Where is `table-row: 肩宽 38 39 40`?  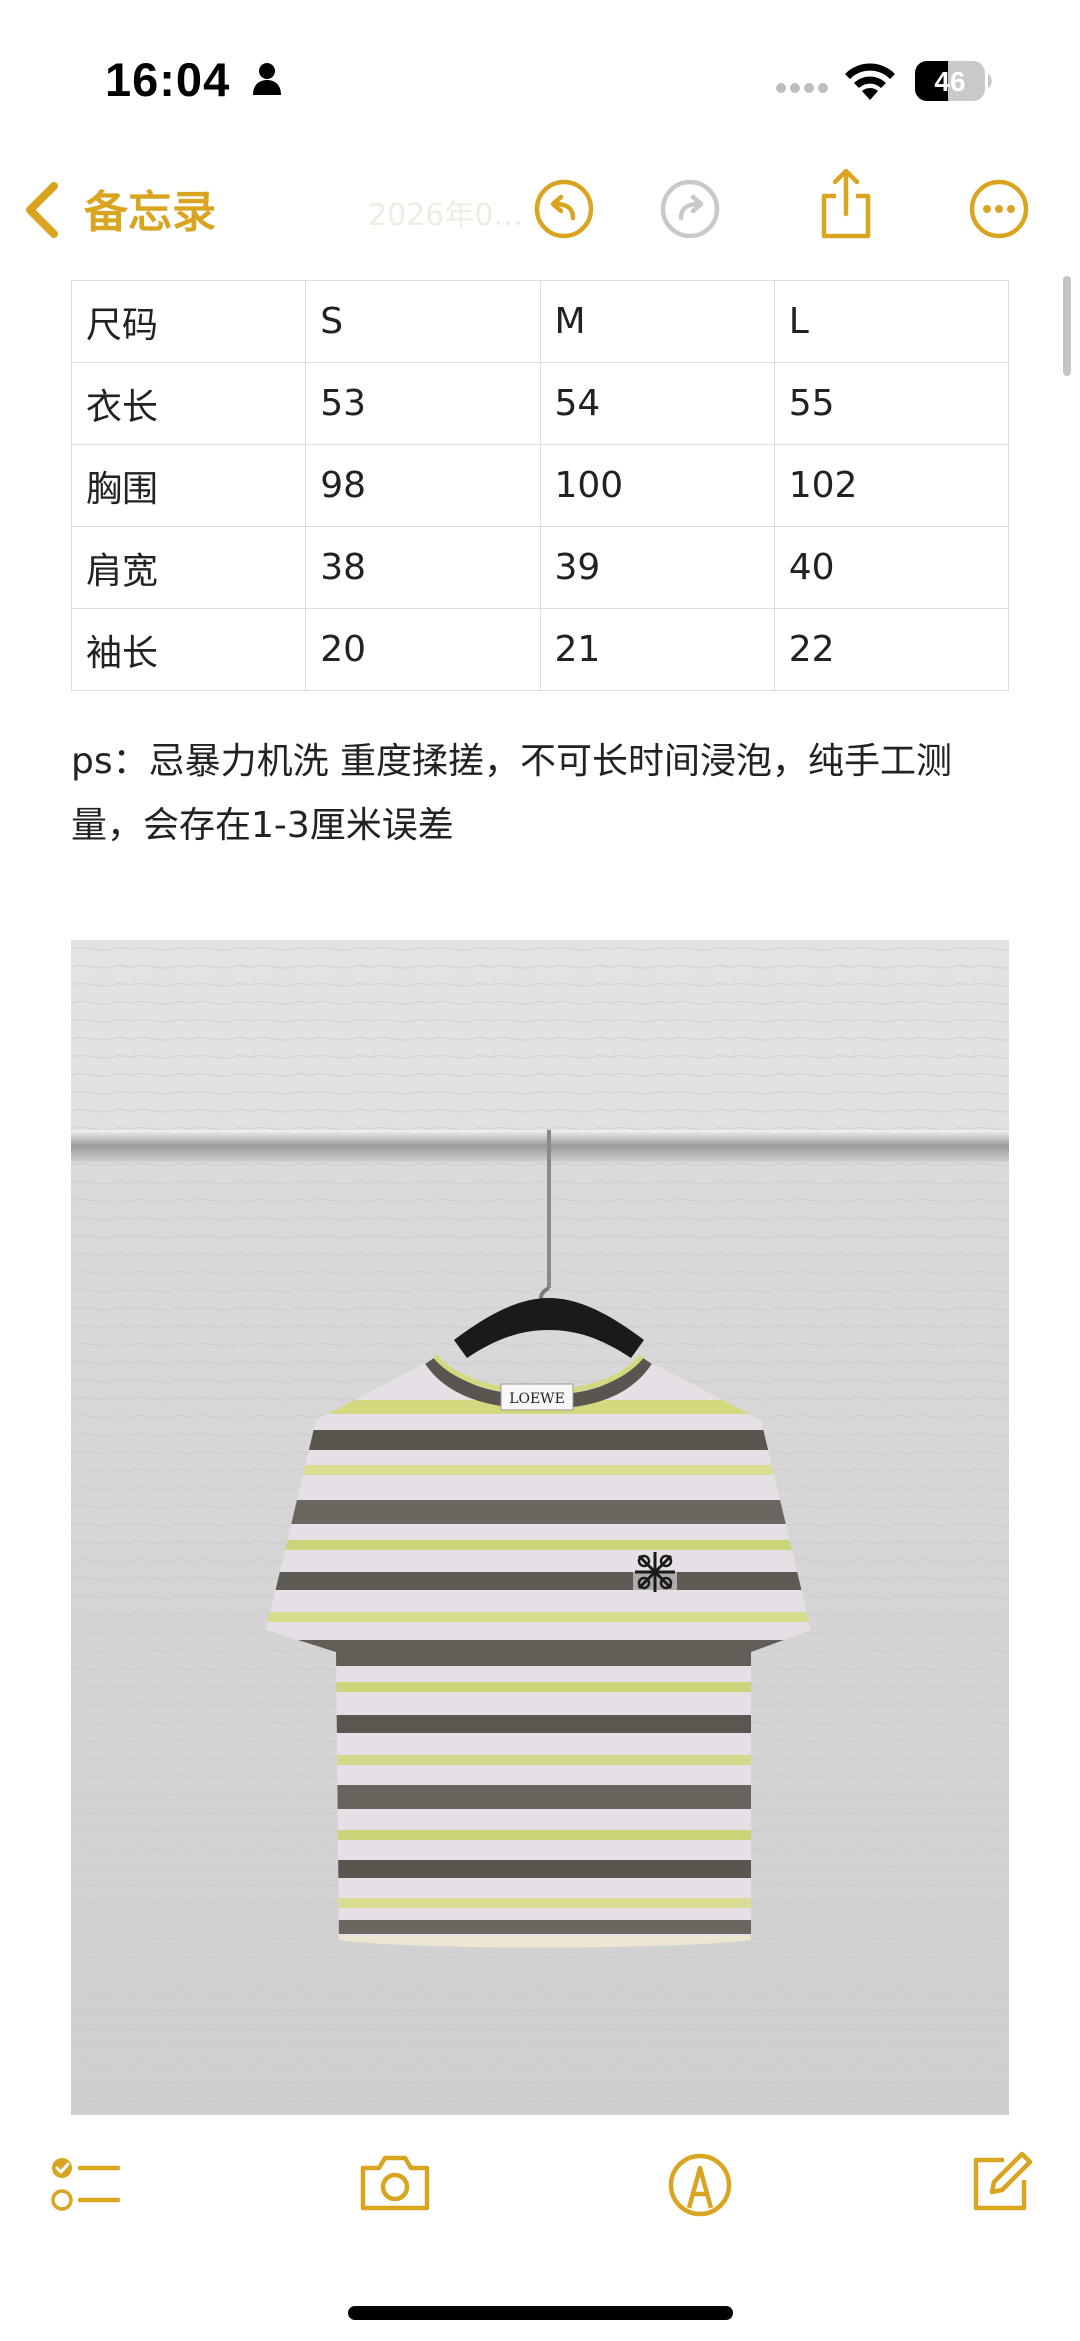
table-row: 肩宽 38 39 40 is located at coordinates (540, 567).